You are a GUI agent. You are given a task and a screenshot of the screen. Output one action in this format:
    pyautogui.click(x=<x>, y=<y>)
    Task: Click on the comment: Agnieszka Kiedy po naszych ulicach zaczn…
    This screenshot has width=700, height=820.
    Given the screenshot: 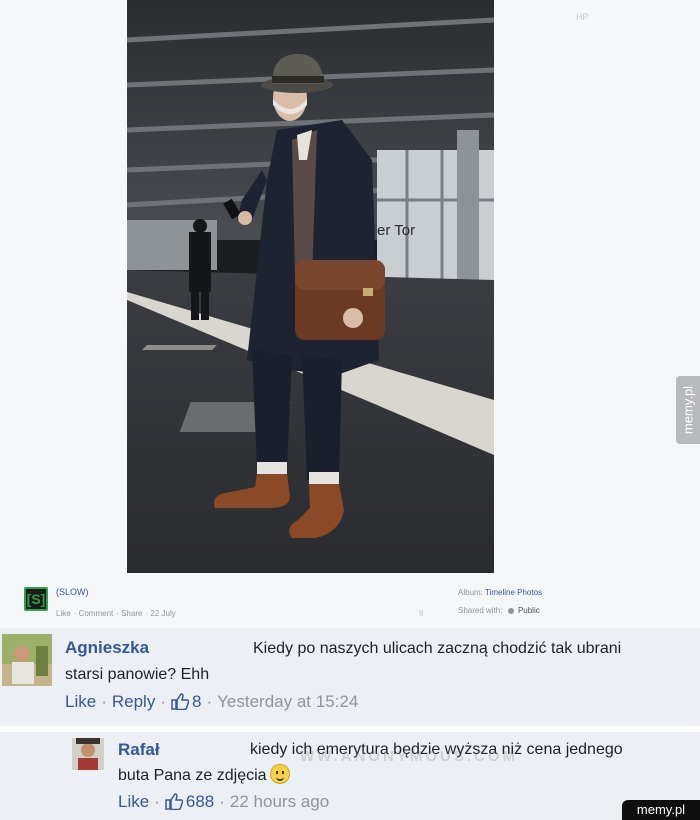 What is the action you would take?
    pyautogui.click(x=350, y=677)
    